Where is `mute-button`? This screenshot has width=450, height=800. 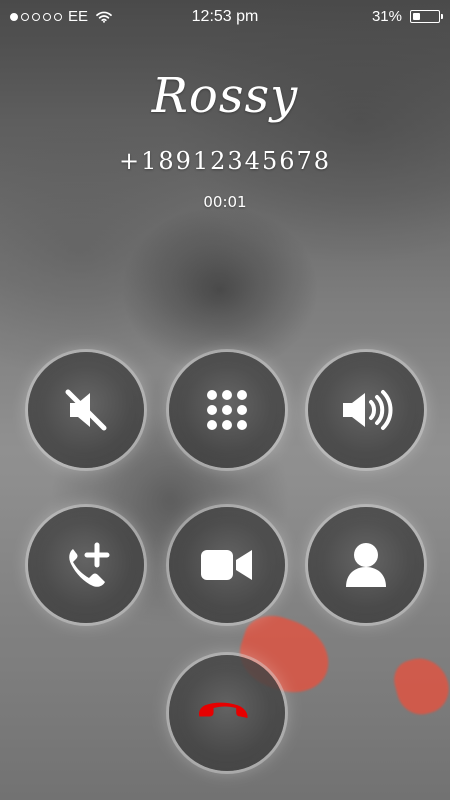 mute-button is located at coordinates (86, 410).